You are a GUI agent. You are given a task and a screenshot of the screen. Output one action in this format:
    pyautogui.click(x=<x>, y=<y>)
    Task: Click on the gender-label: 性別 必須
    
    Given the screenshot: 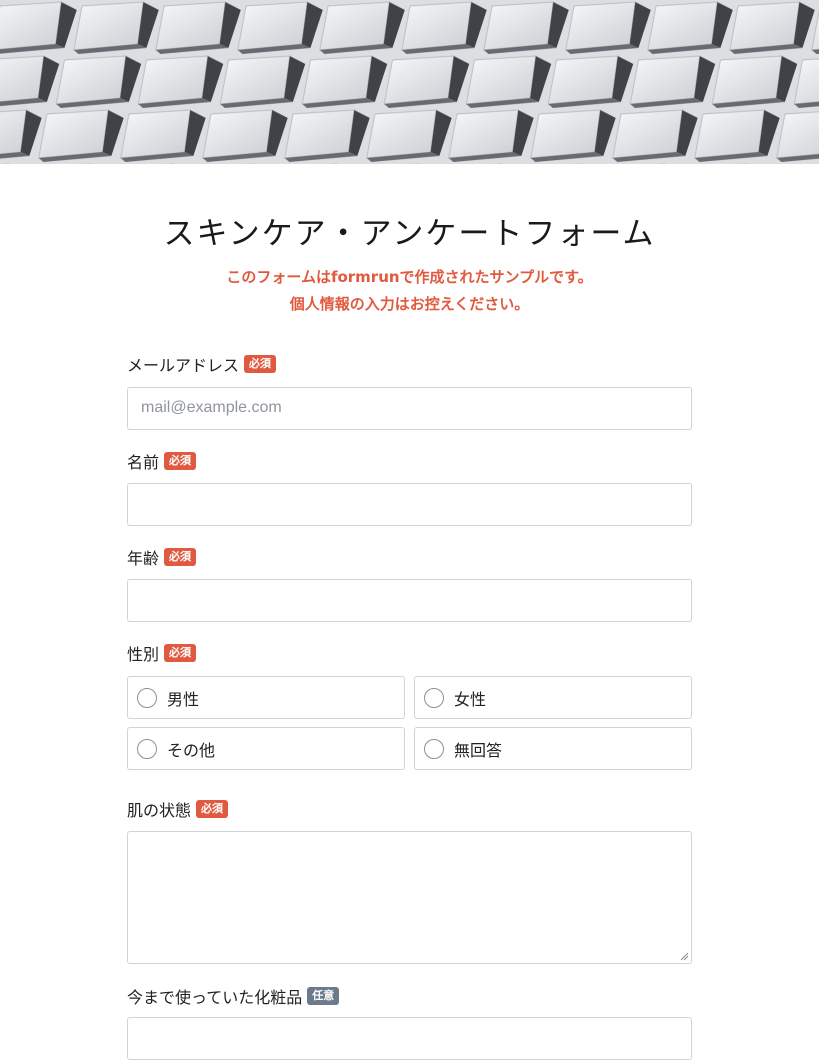 What is the action you would take?
    pyautogui.click(x=162, y=653)
    